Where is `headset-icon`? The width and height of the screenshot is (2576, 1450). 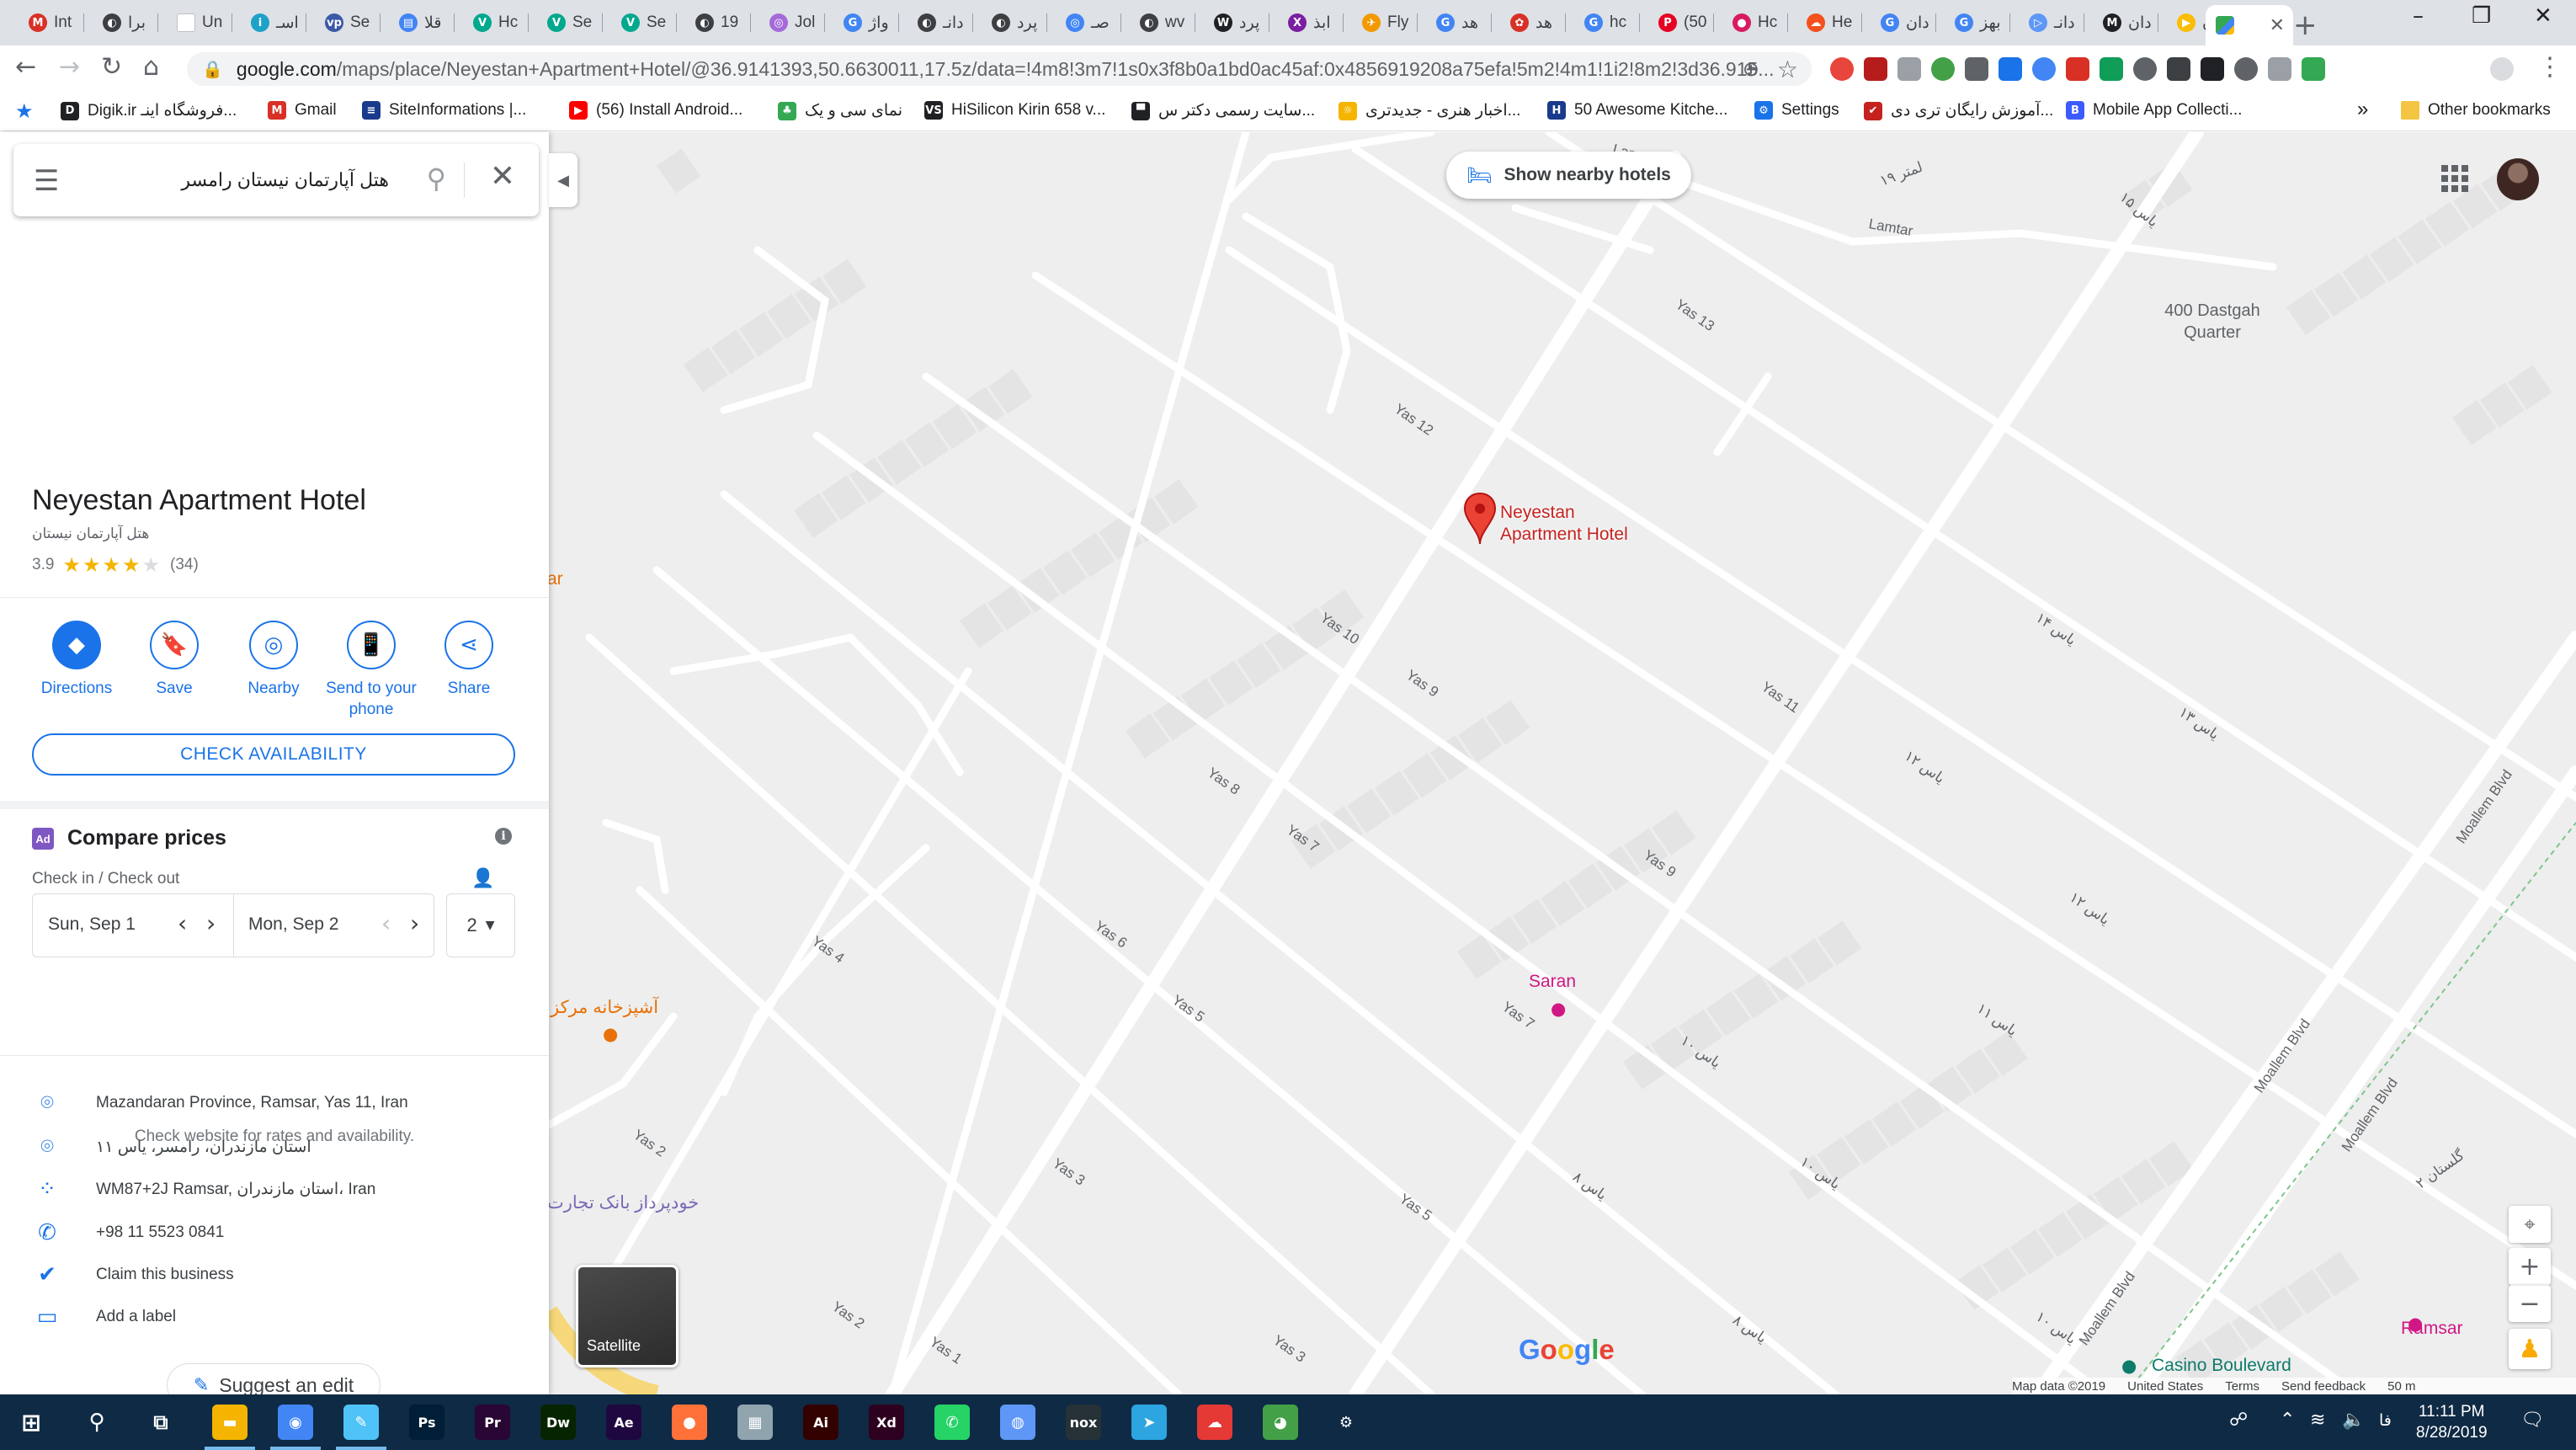 headset-icon is located at coordinates (2212, 69).